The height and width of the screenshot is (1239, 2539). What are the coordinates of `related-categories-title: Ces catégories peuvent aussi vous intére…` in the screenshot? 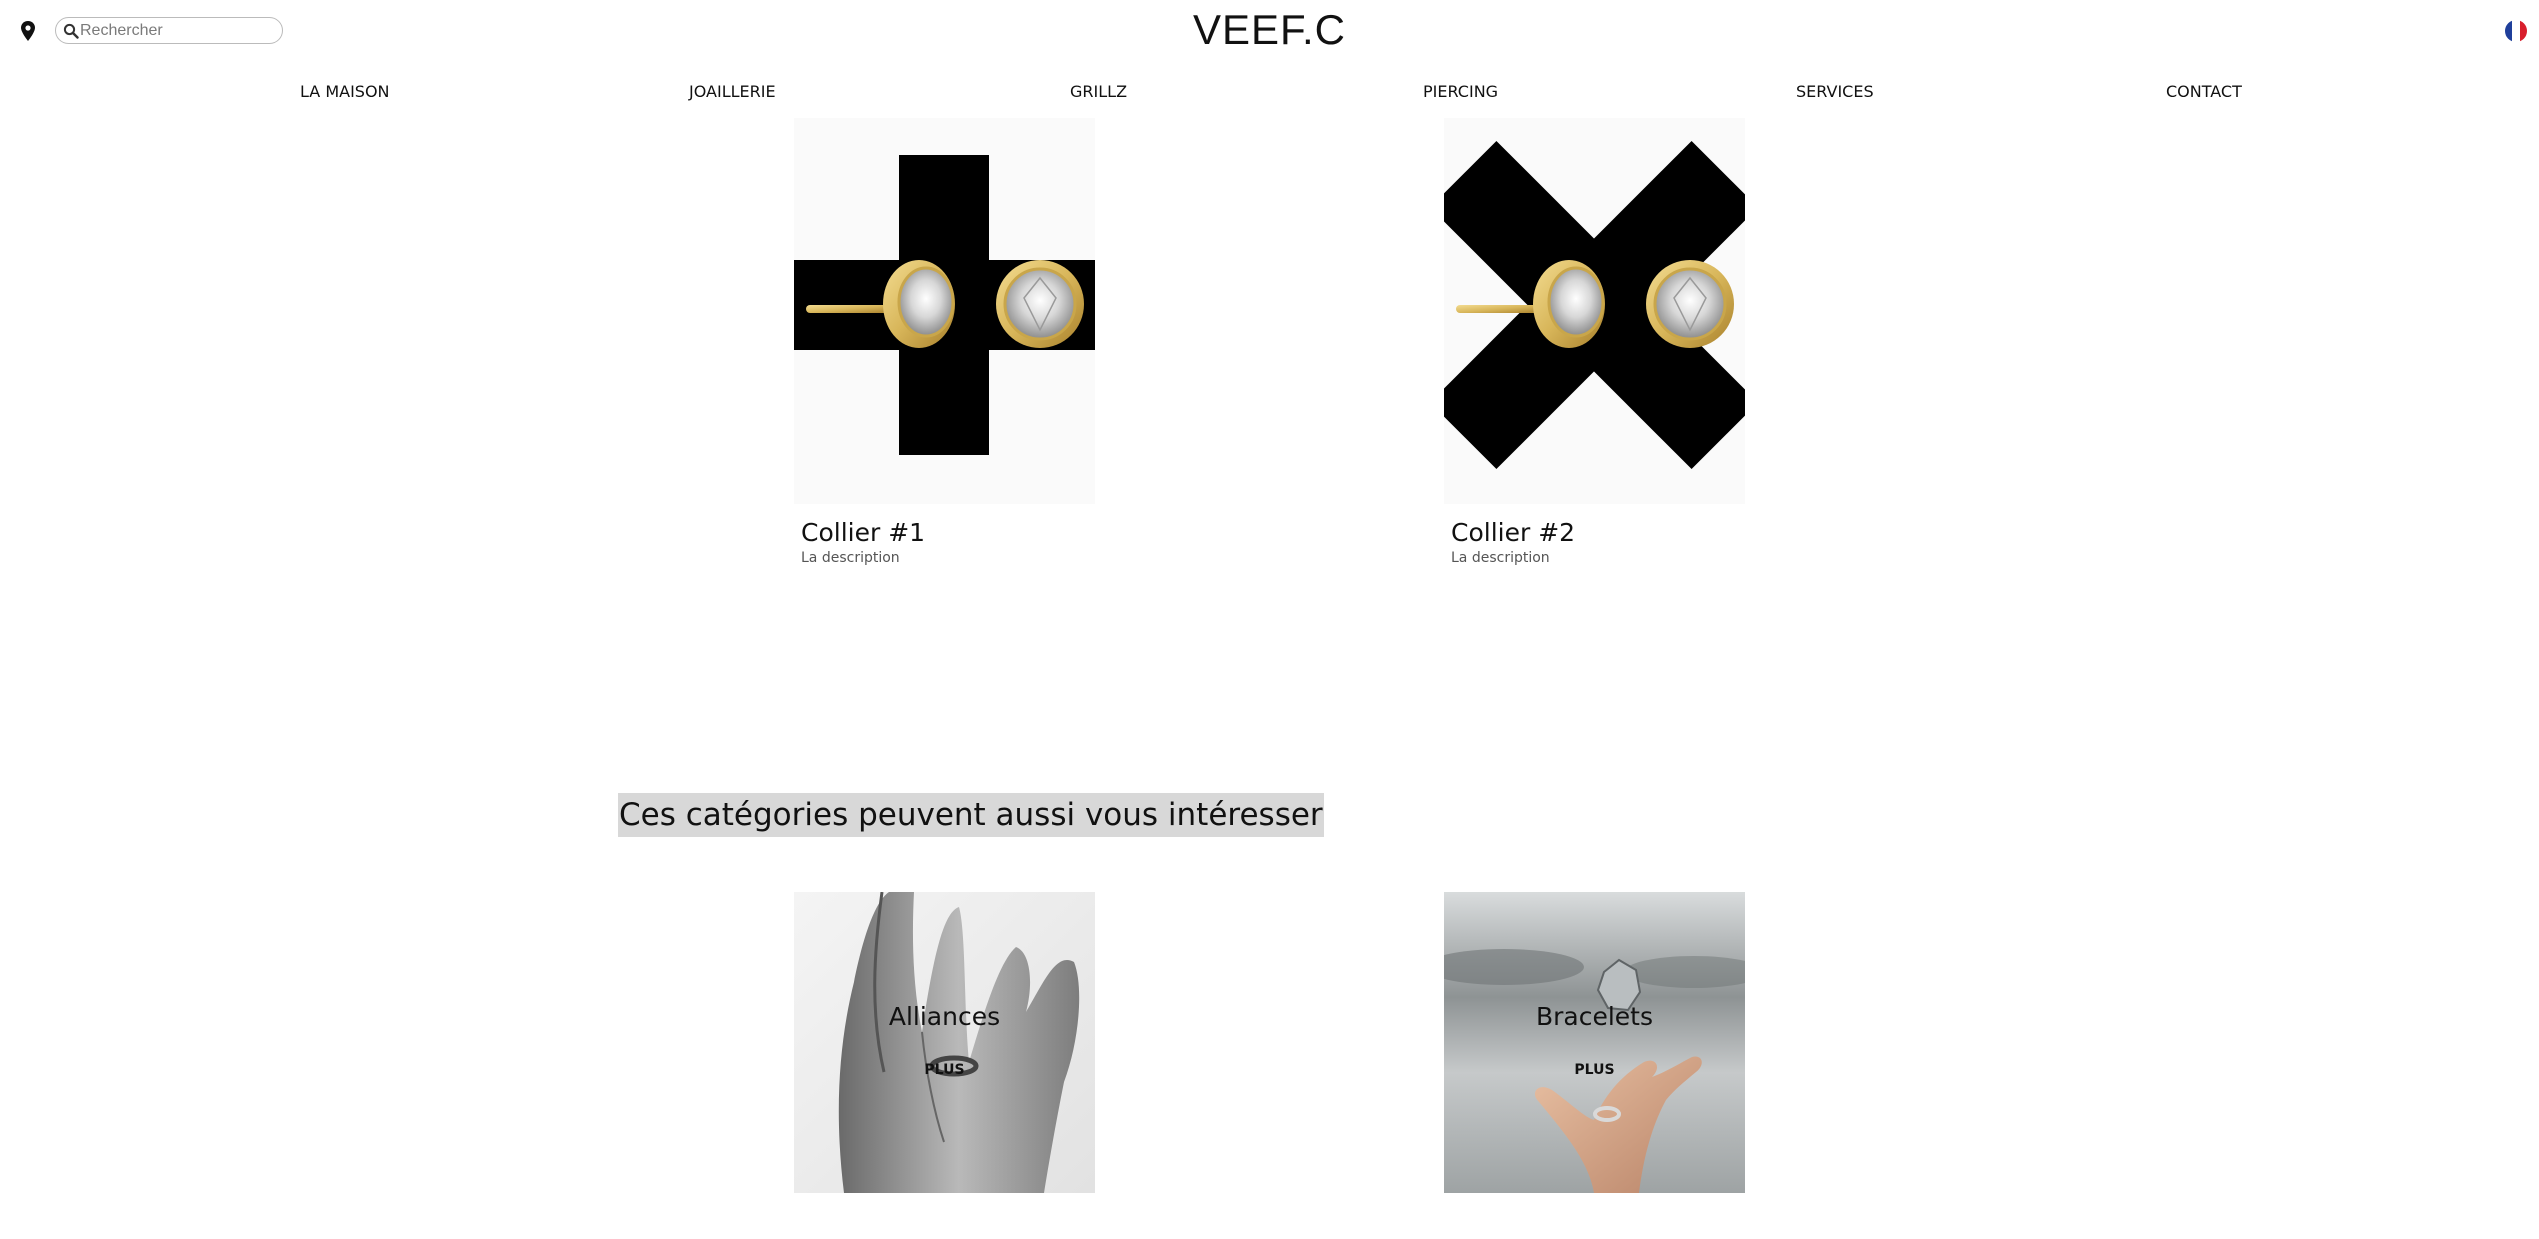 It's located at (971, 815).